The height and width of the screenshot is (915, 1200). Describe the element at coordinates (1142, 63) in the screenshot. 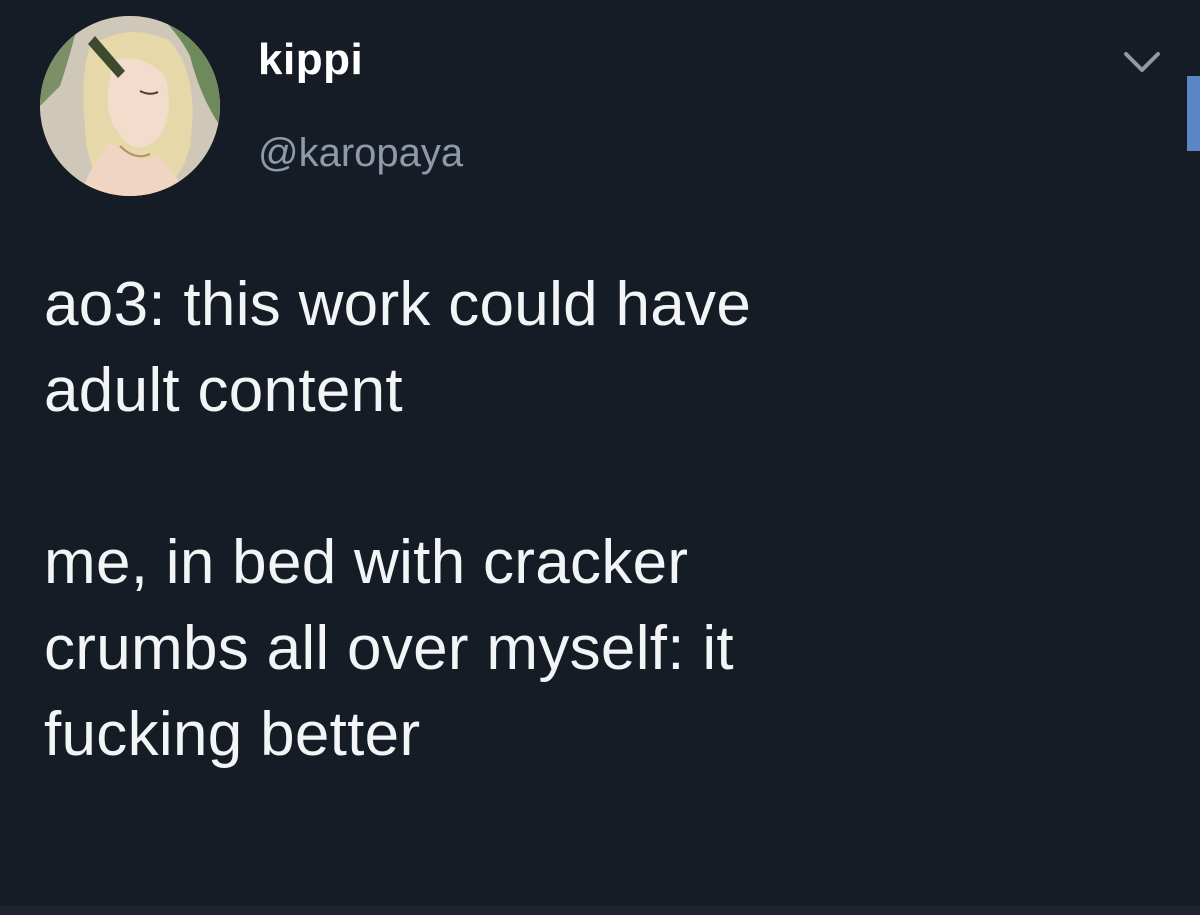

I see `chevron-down-icon` at that location.